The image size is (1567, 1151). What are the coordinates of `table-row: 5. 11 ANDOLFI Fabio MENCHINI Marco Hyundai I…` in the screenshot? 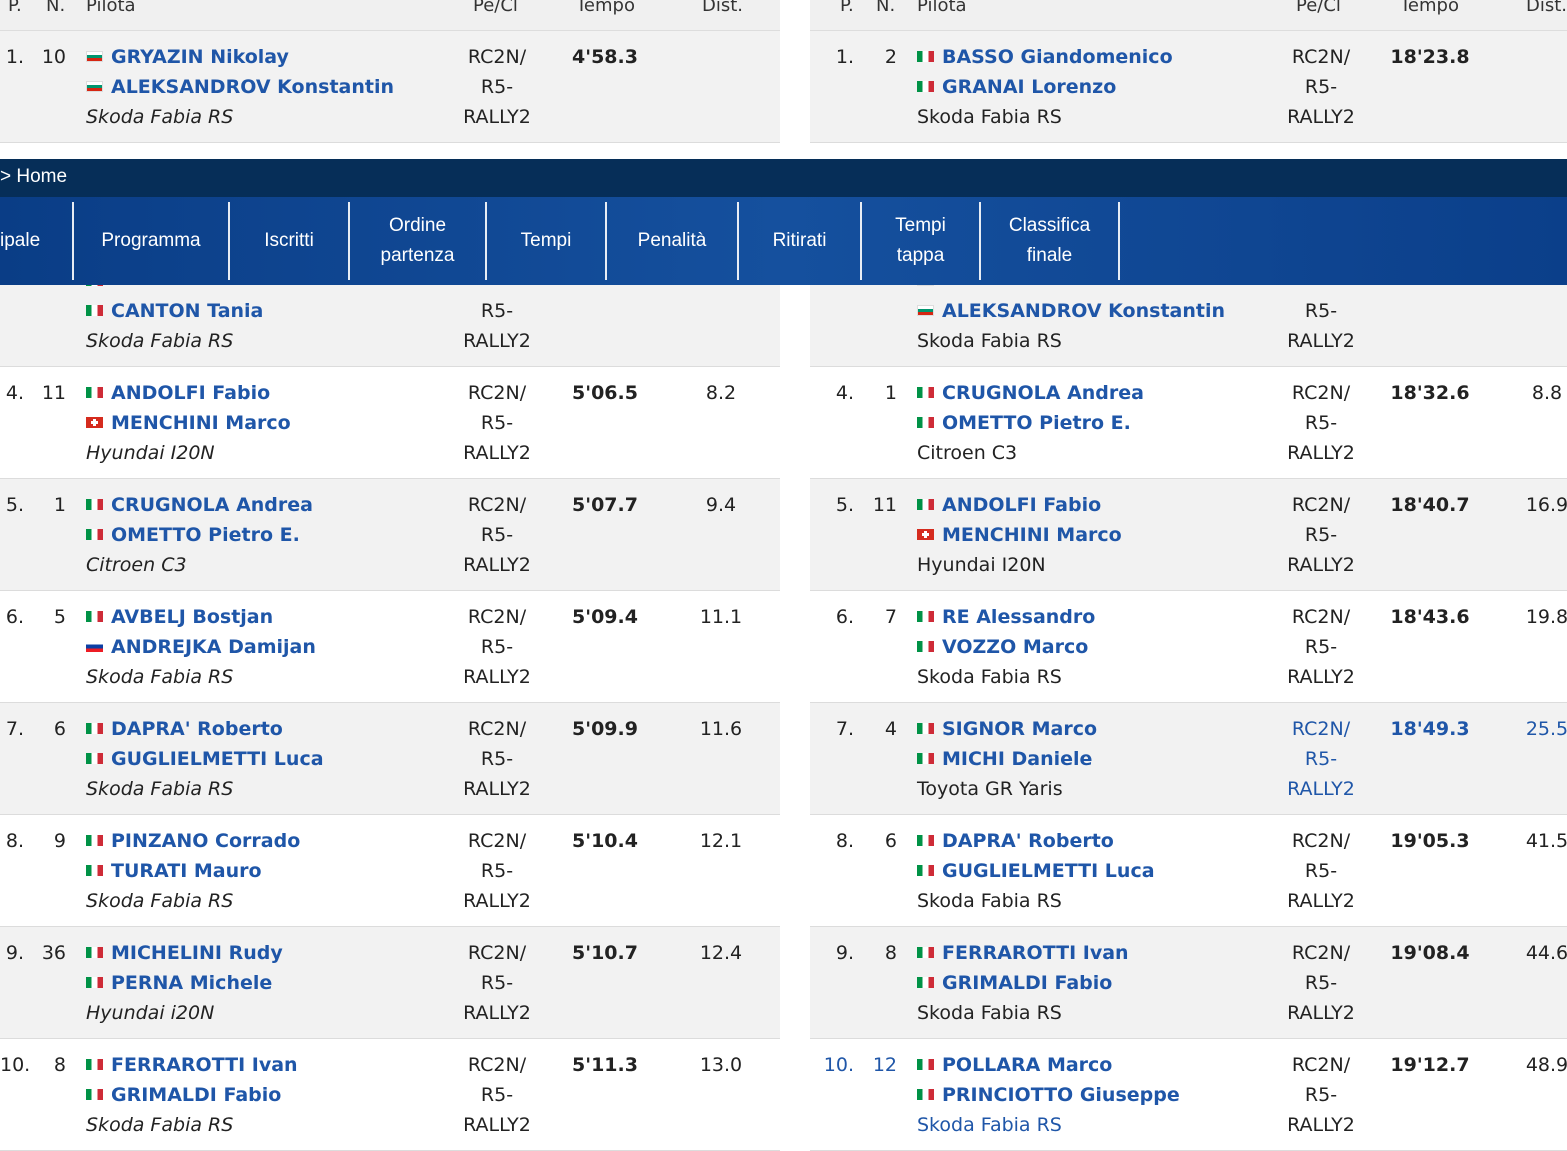 It's located at (1188, 535).